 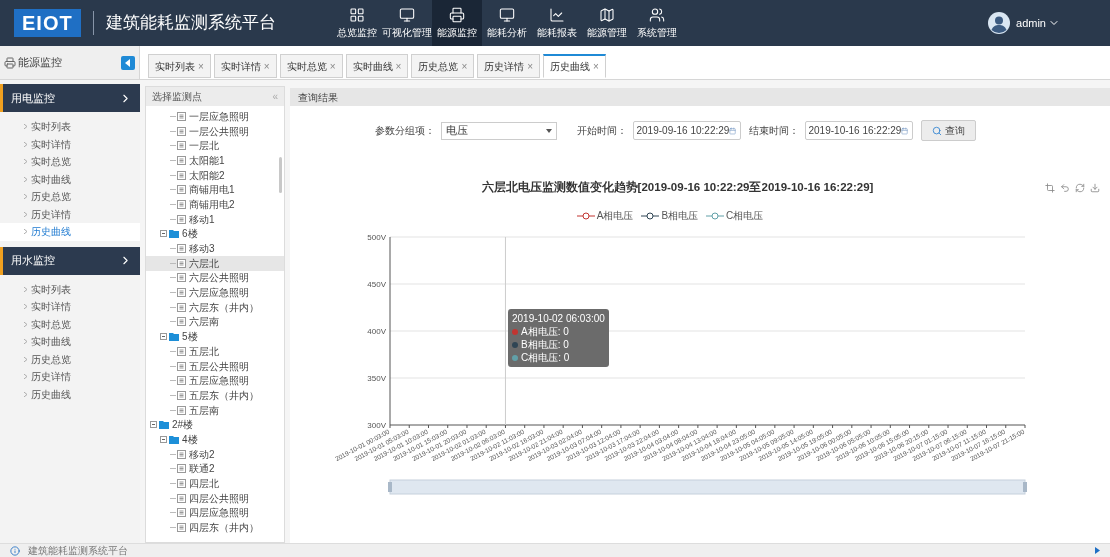 I want to click on collapse-button, so click(x=128, y=62).